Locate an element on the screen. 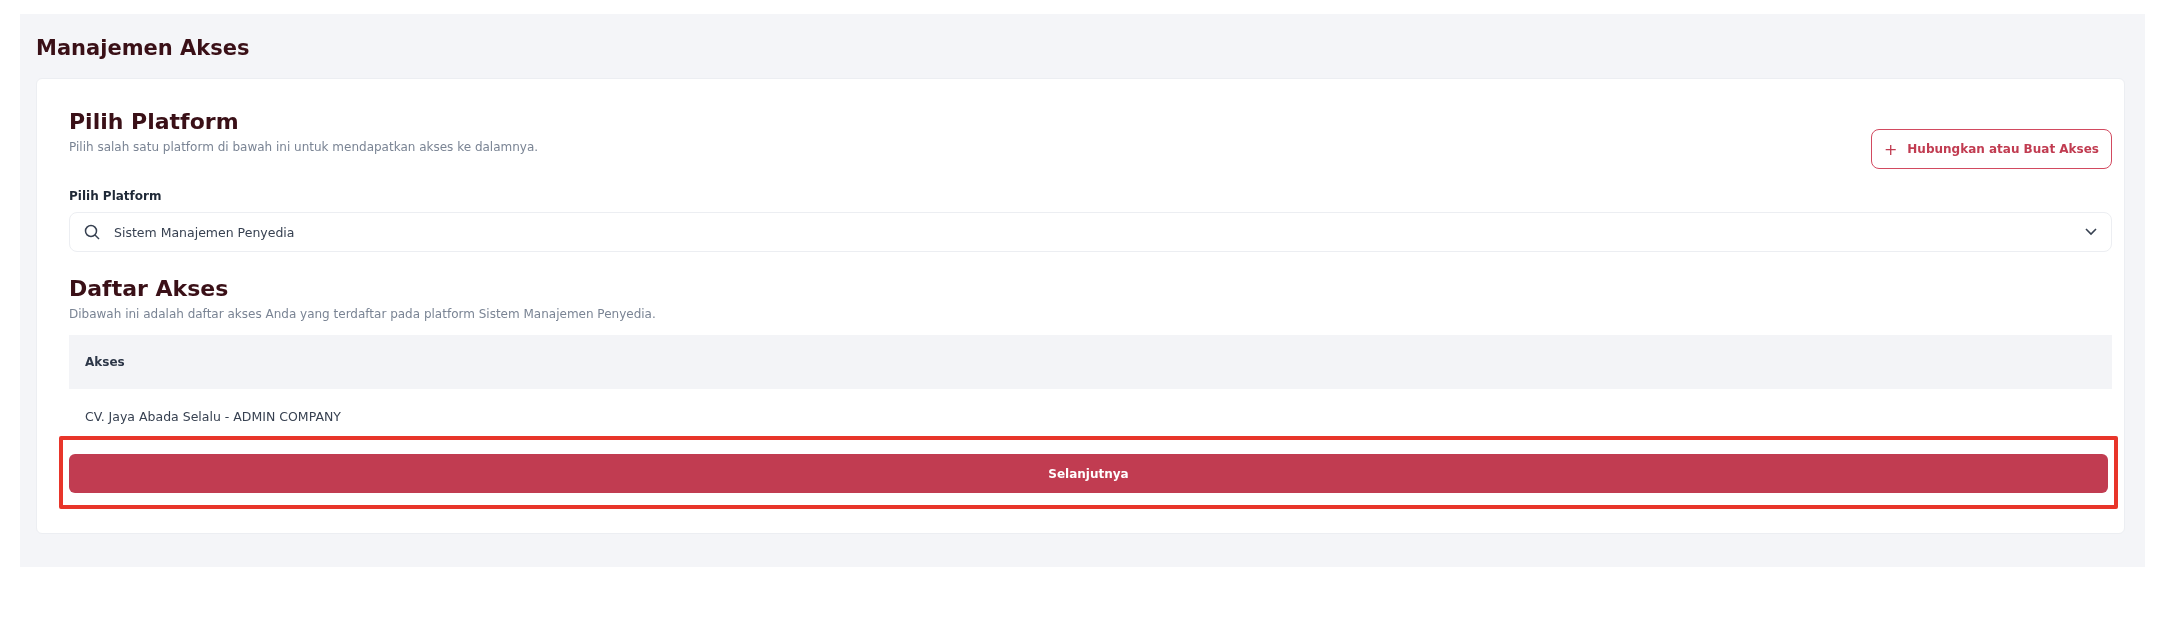  chevron-down-icon is located at coordinates (2091, 232).